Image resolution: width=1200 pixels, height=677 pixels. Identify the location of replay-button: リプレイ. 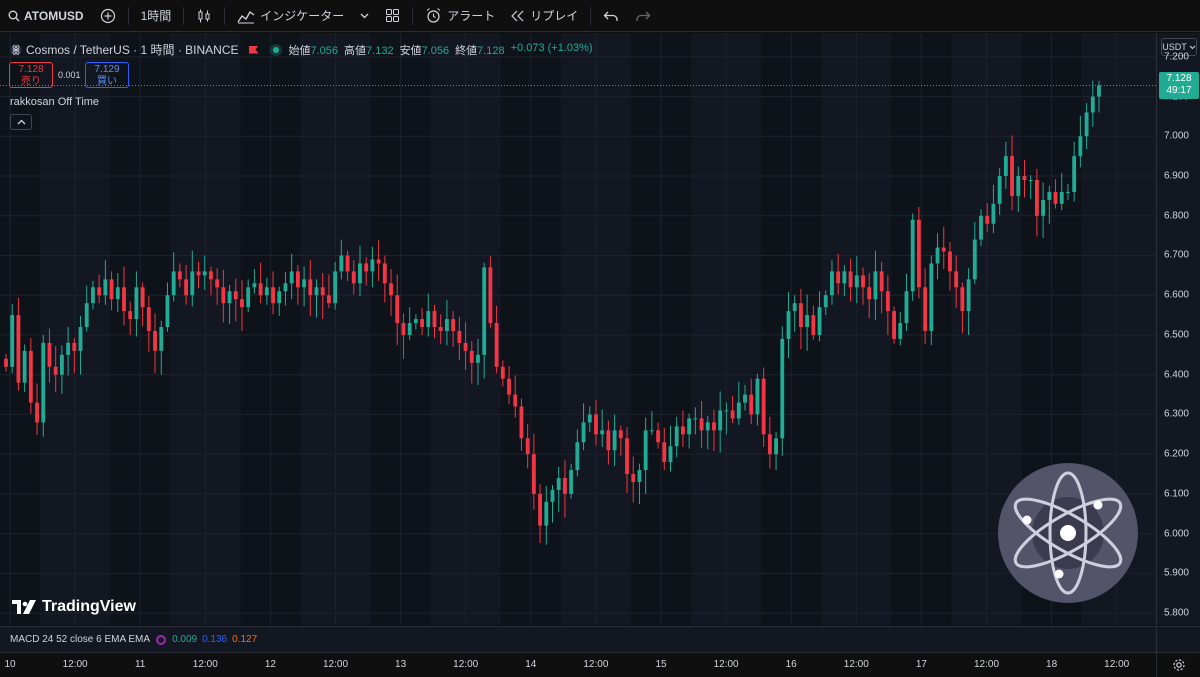
(544, 16).